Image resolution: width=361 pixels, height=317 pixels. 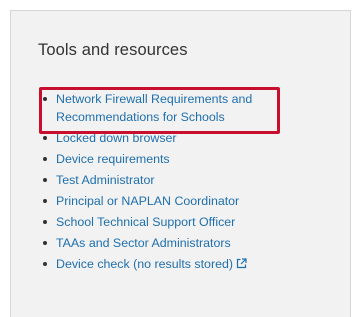 I want to click on device-check-link: Device check (no results stored), so click(x=151, y=264).